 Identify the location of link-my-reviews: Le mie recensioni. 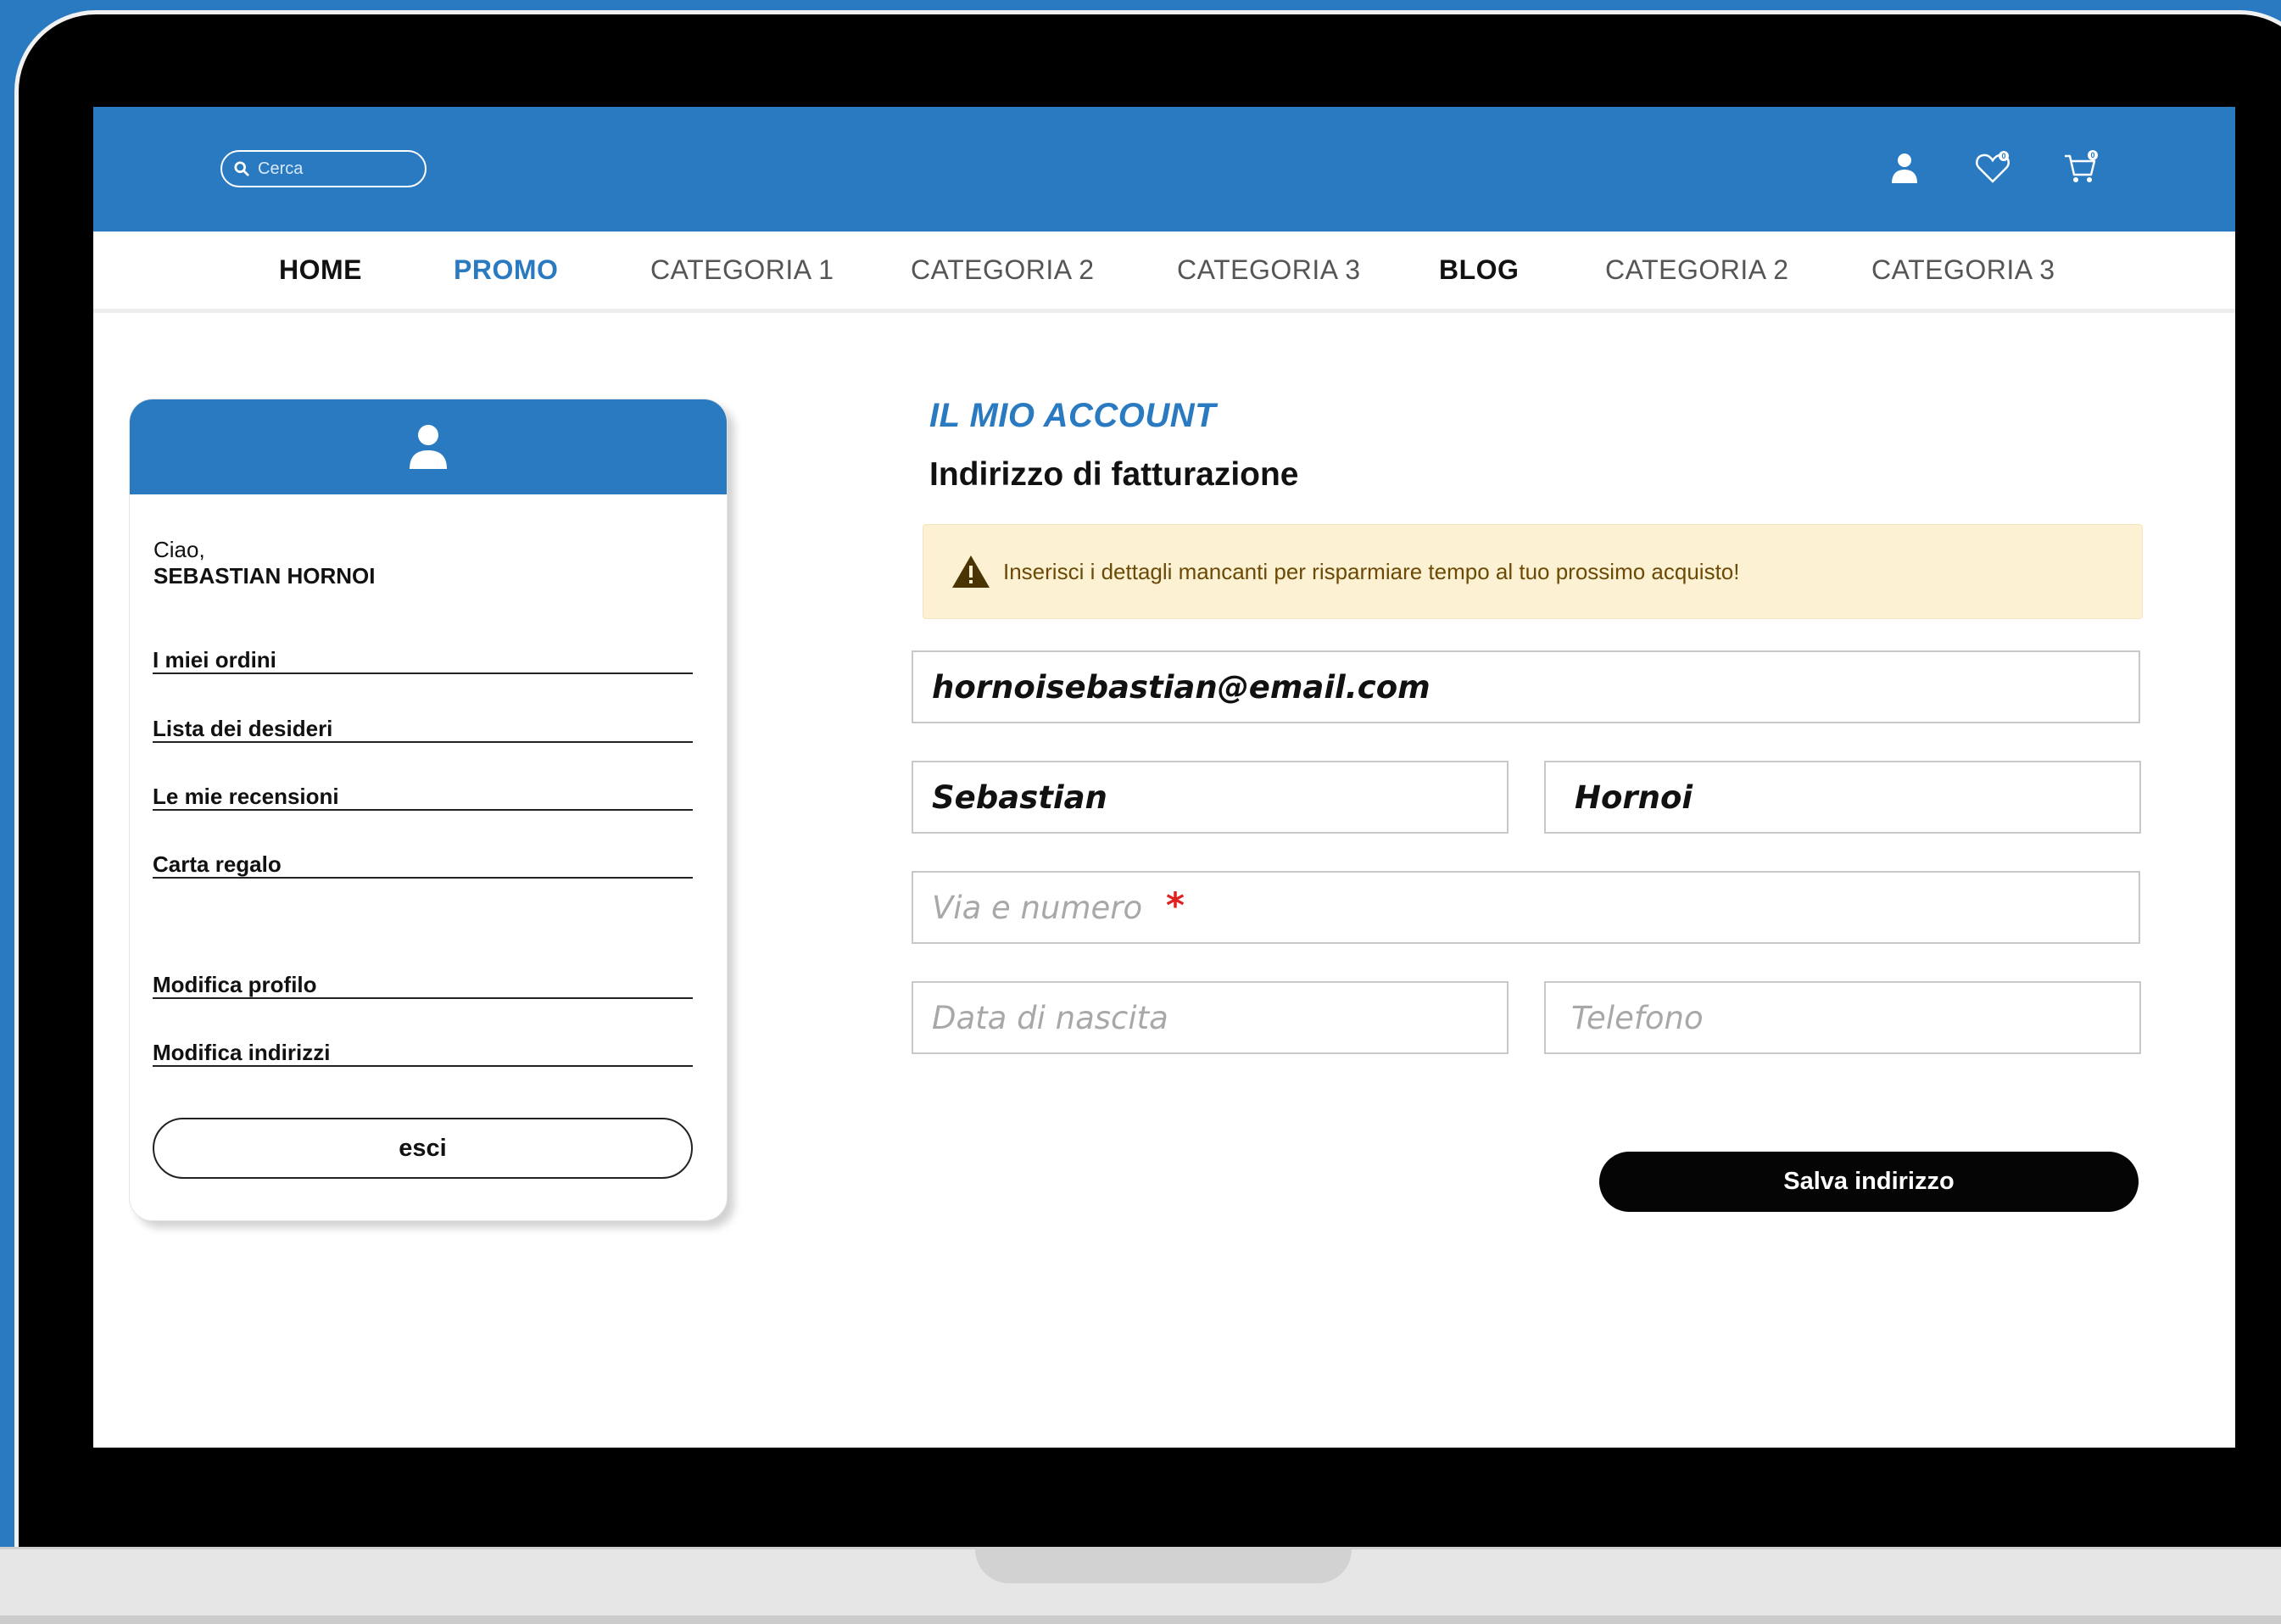
(423, 797).